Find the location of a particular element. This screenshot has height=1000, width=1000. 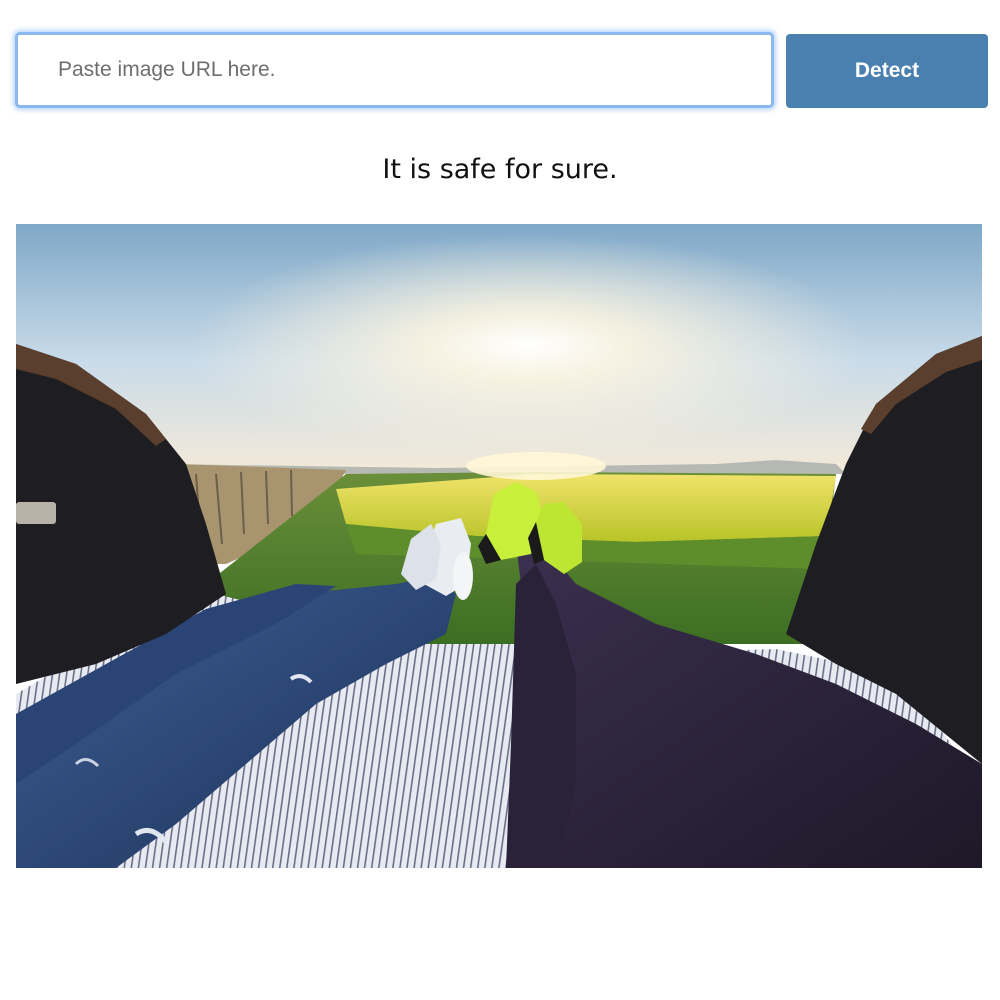

image-url-input is located at coordinates (394, 70).